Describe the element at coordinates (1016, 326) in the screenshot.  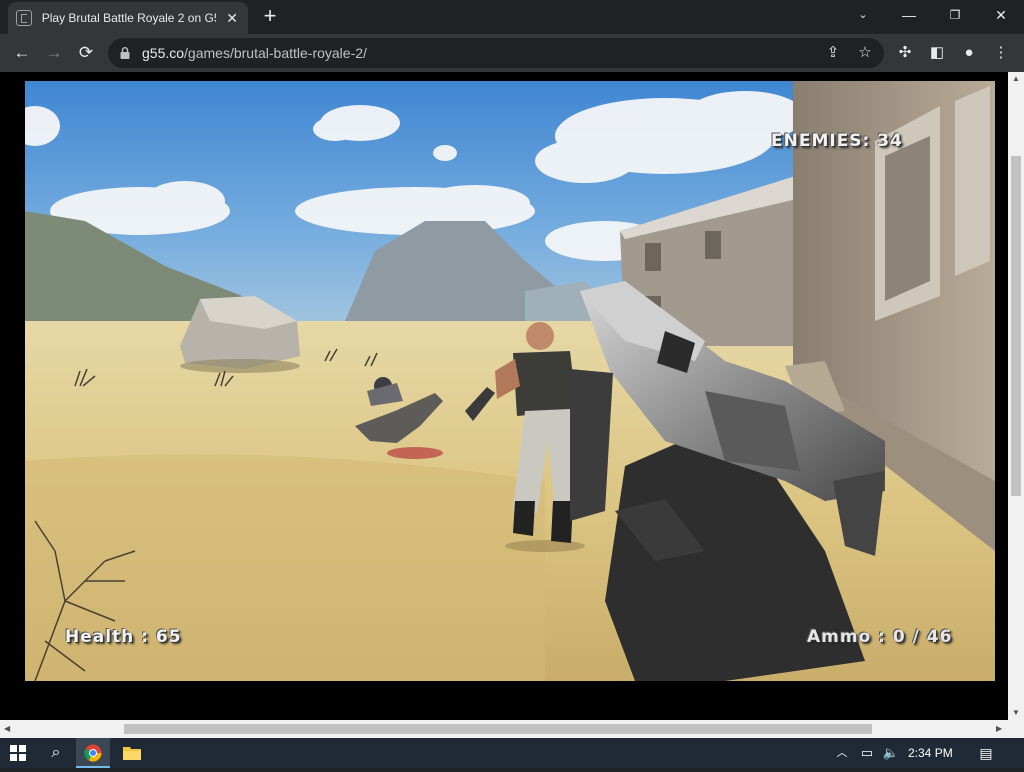
I see `vertical-scroll-thumb` at that location.